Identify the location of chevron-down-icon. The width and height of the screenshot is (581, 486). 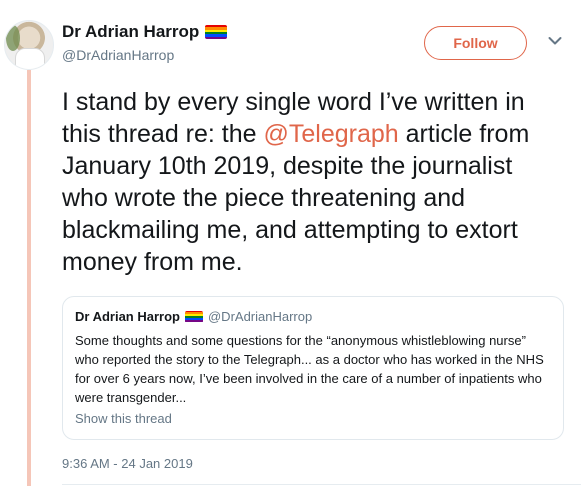
(555, 41).